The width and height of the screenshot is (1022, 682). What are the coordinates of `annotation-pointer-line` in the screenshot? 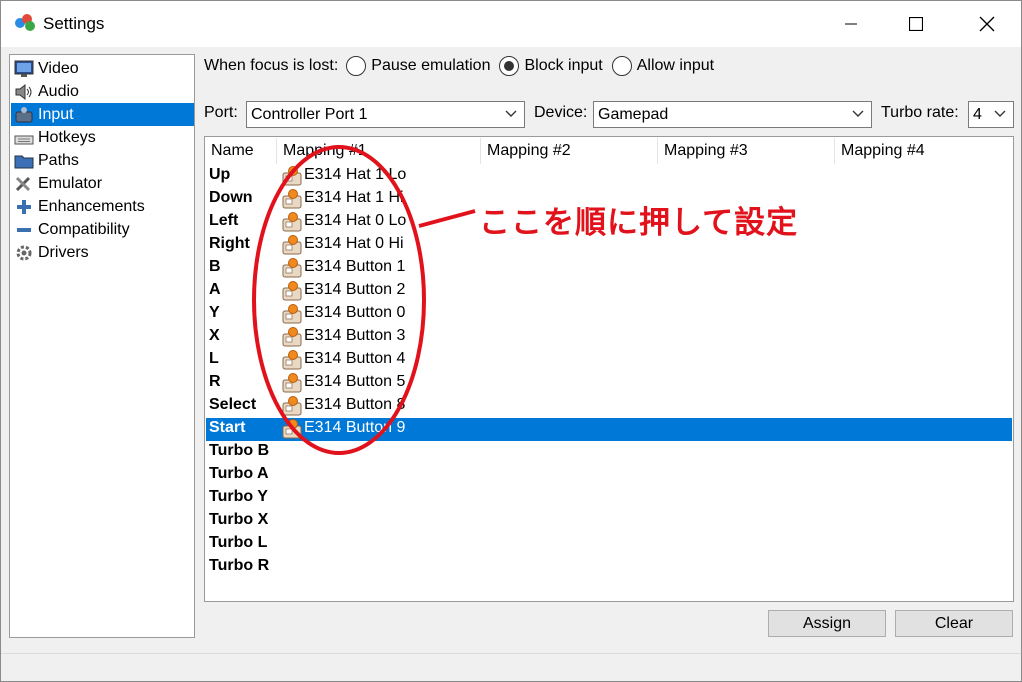 It's located at (447, 218).